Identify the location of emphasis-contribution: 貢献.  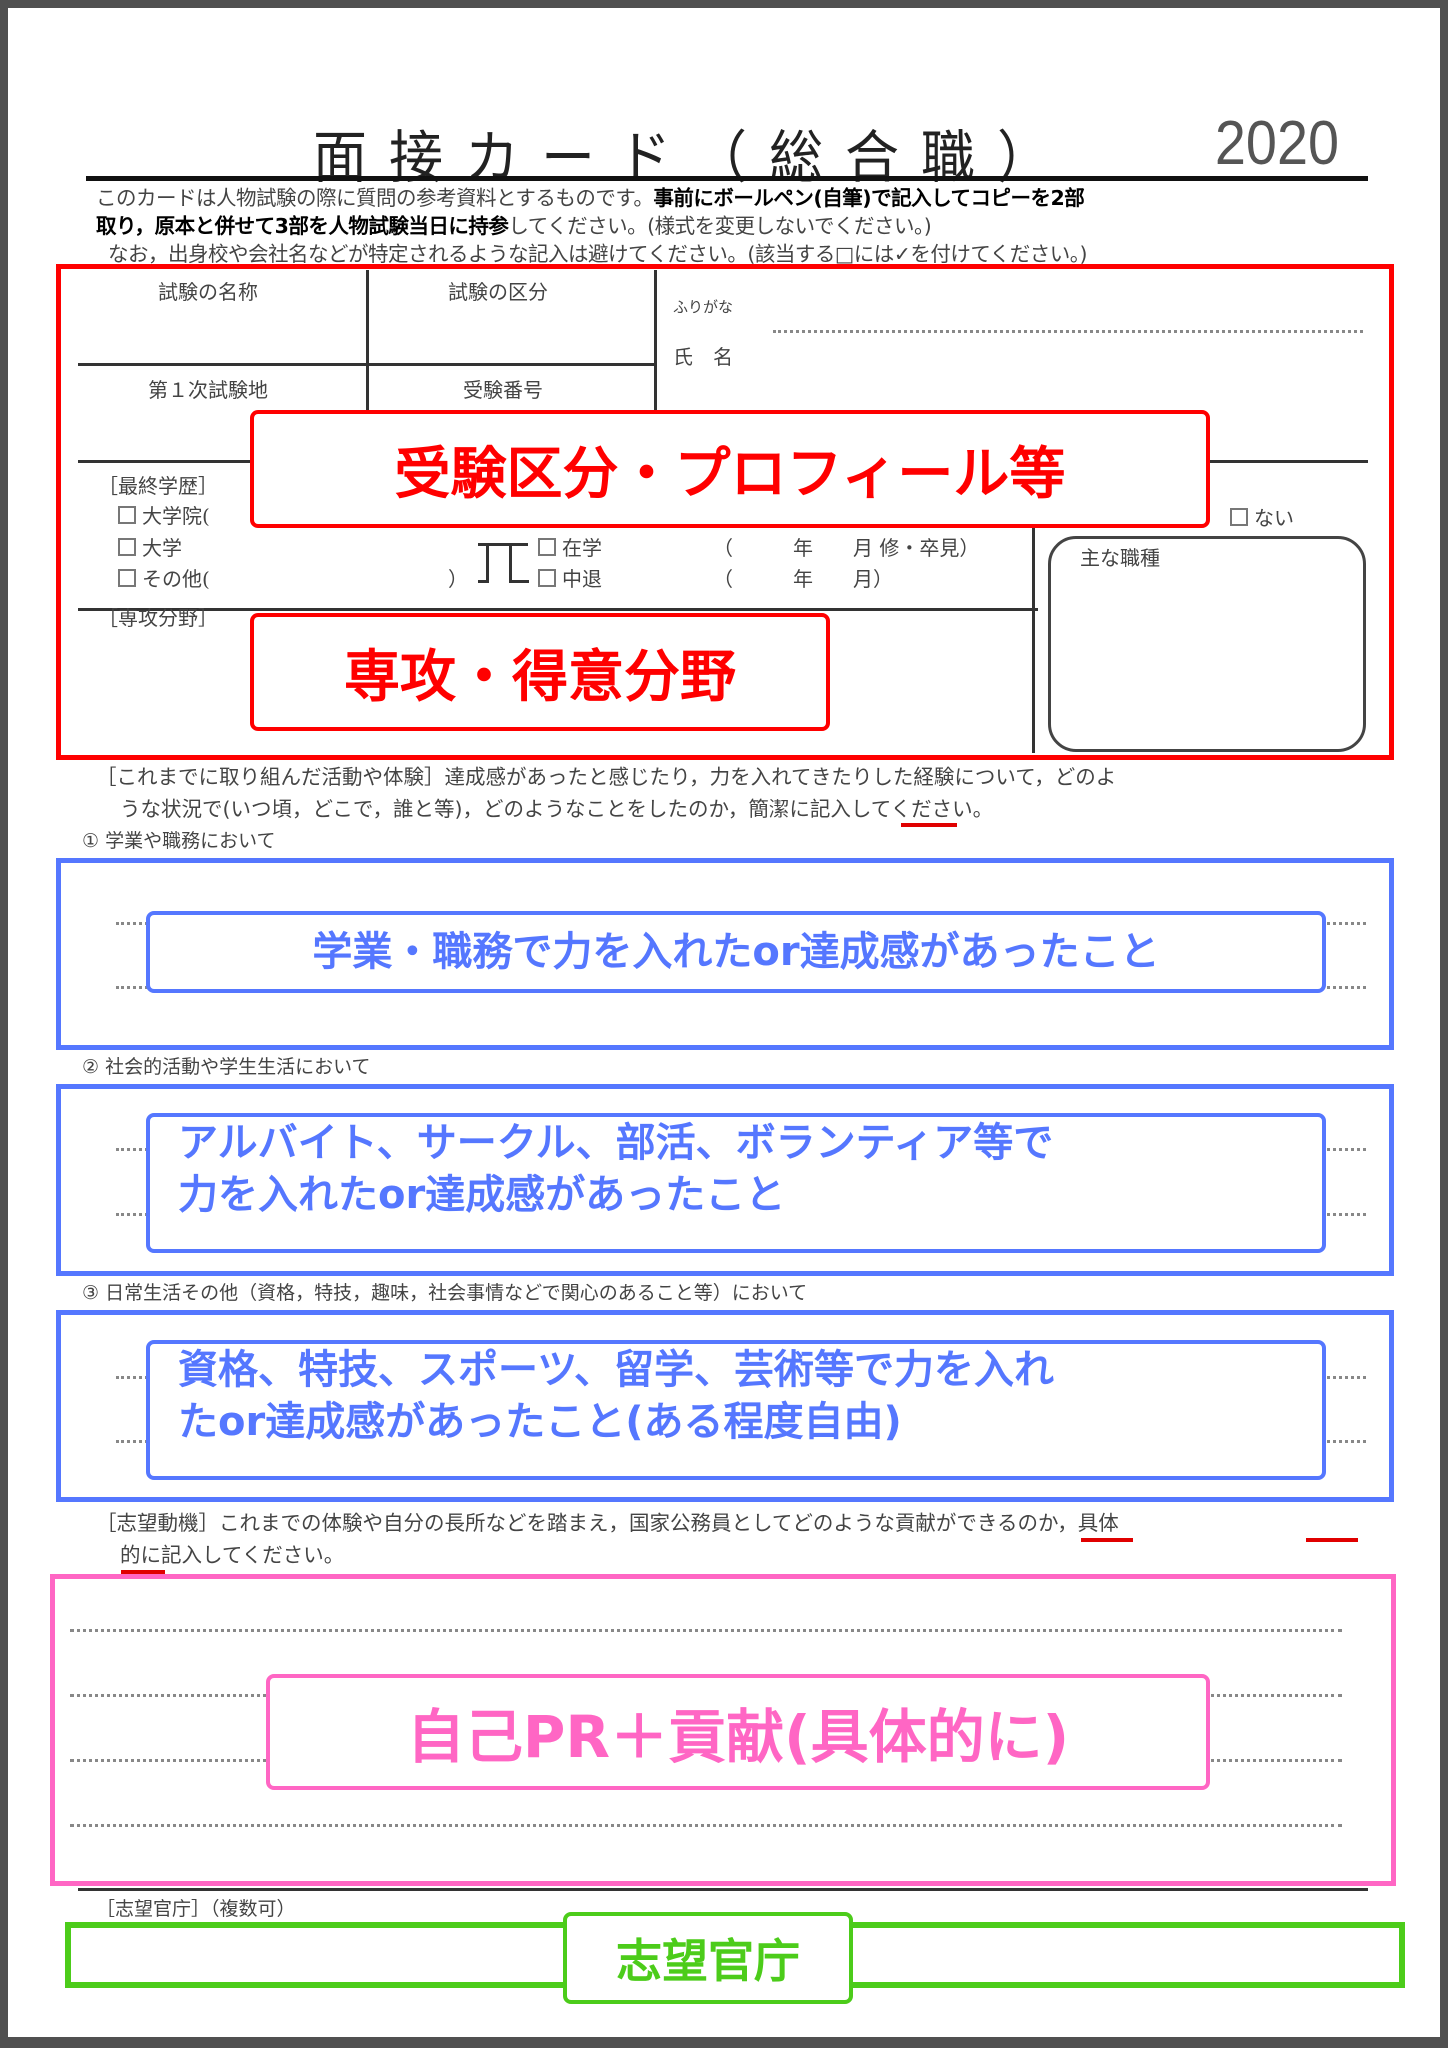
(915, 1523).